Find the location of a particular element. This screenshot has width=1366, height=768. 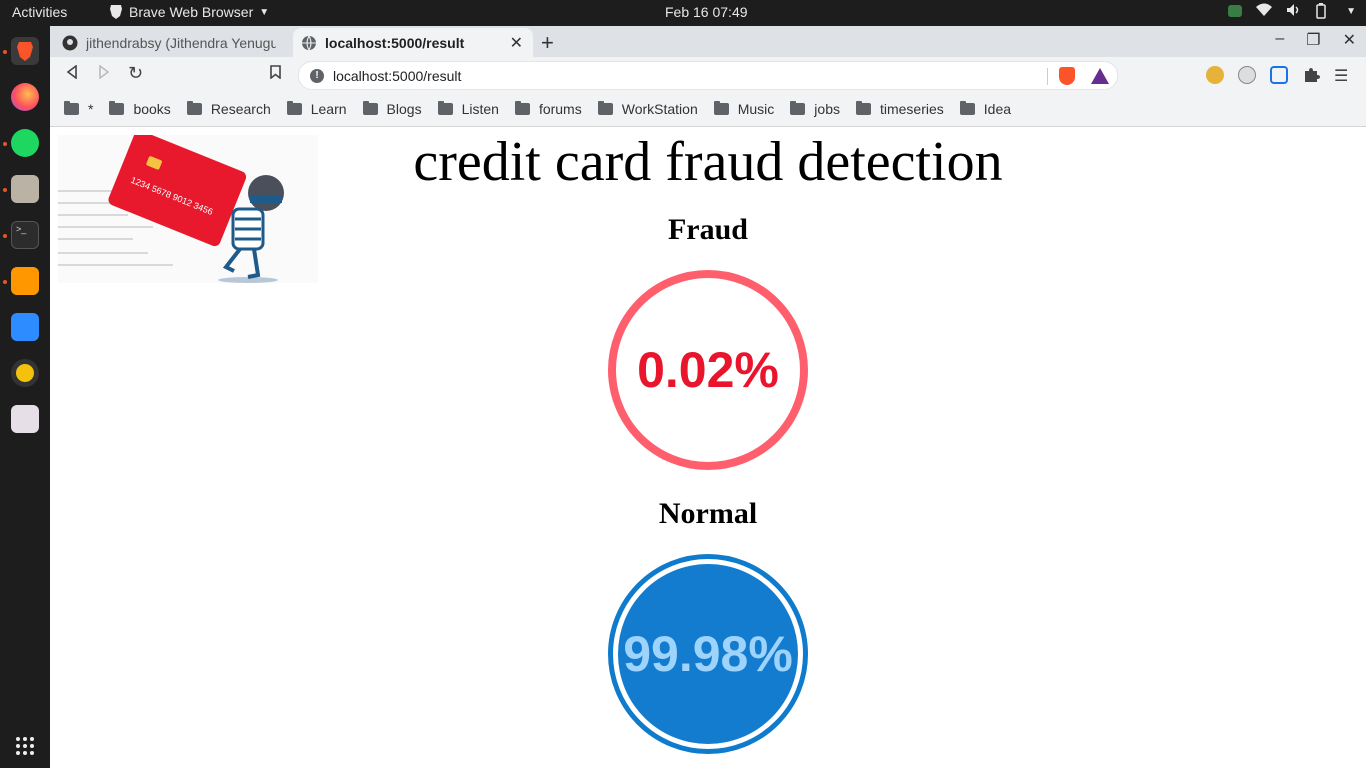

brave-launcher-icon is located at coordinates (25, 51).